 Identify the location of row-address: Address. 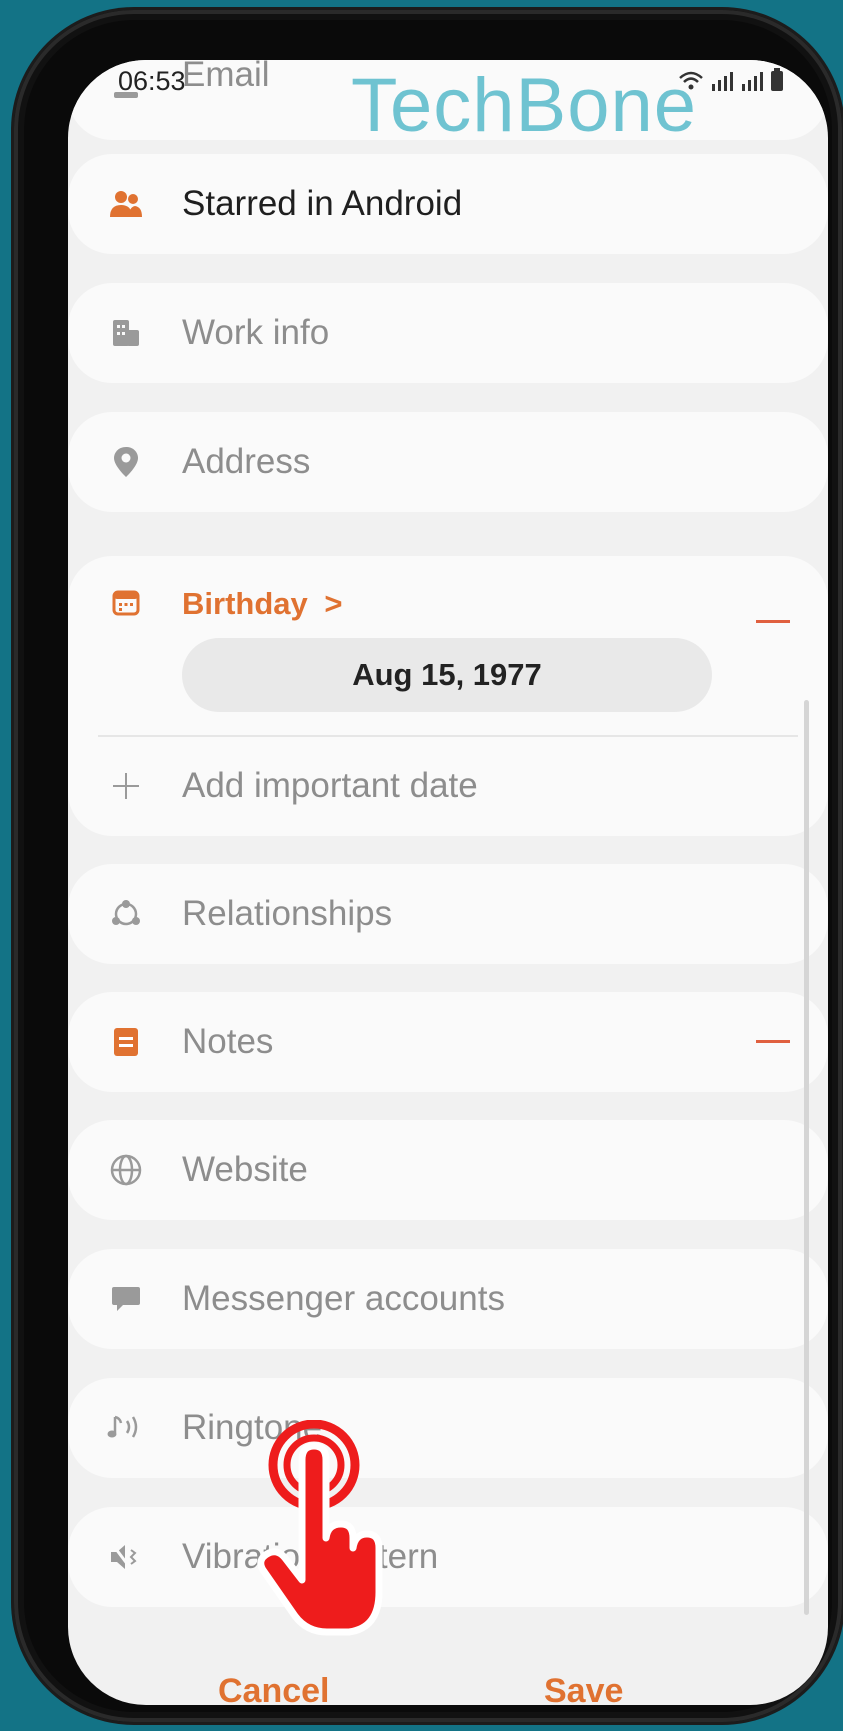
(448, 462).